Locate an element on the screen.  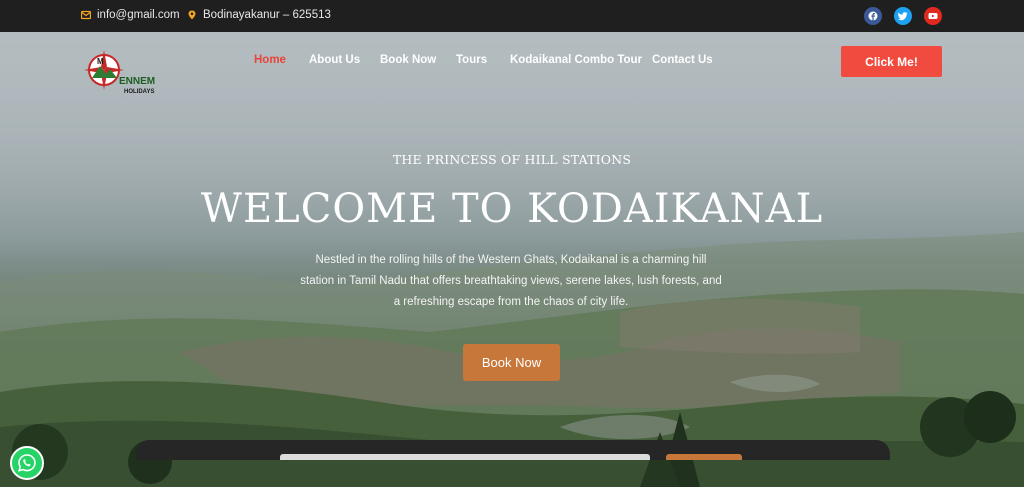
email-text: info@gmail.com is located at coordinates (138, 15).